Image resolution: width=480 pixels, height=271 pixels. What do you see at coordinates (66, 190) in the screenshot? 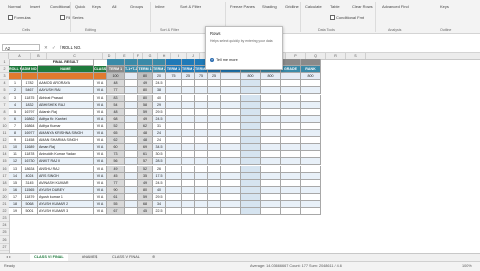
I see `student-cell: AYUSH DUBEY` at bounding box center [66, 190].